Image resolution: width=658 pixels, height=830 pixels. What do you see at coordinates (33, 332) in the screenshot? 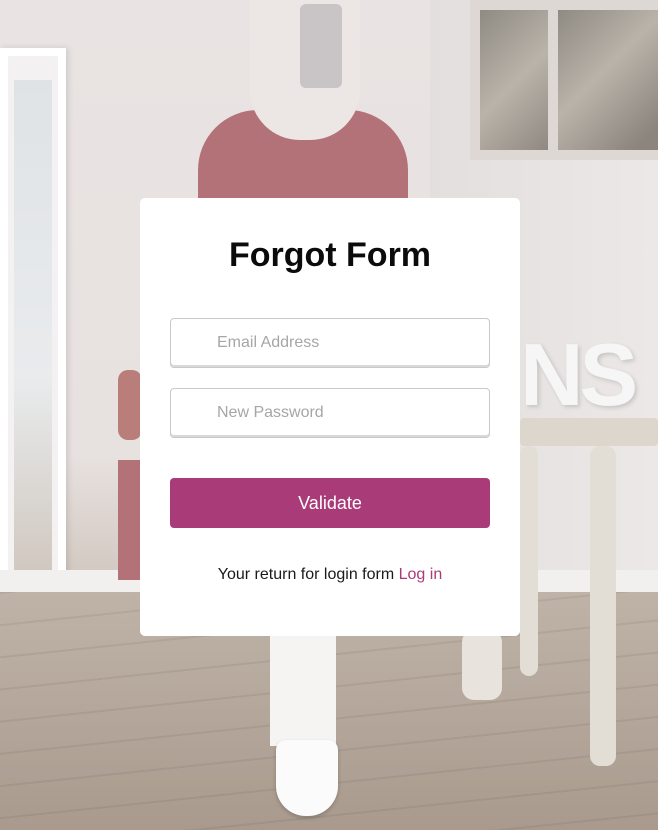
I see `background-mirror` at bounding box center [33, 332].